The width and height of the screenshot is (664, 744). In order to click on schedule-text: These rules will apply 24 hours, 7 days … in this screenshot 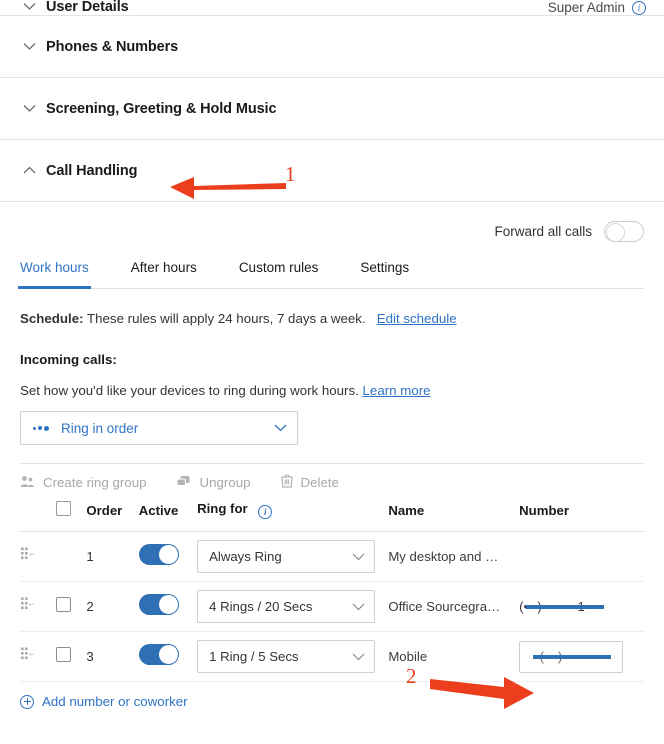, I will do `click(226, 318)`.